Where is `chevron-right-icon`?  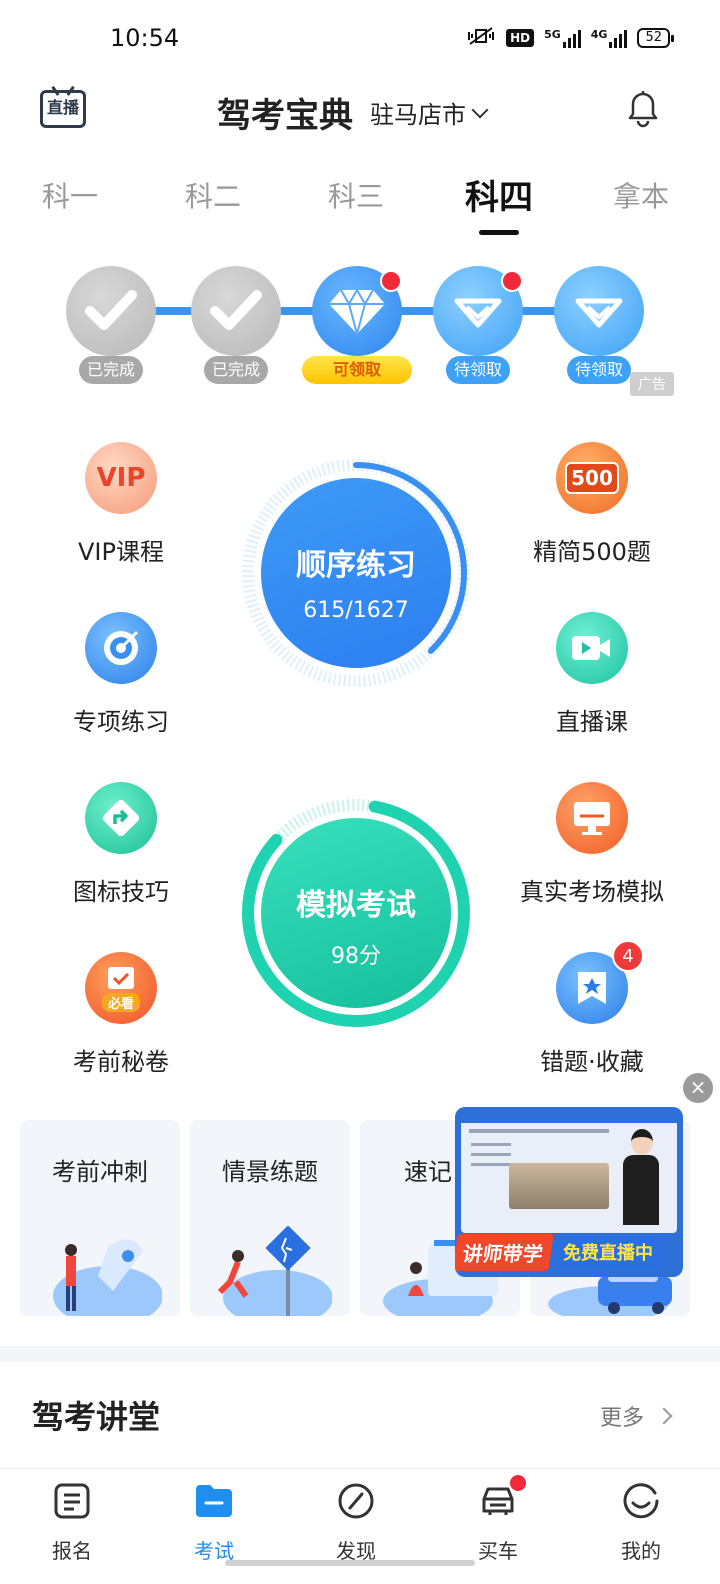
chevron-right-icon is located at coordinates (664, 1416).